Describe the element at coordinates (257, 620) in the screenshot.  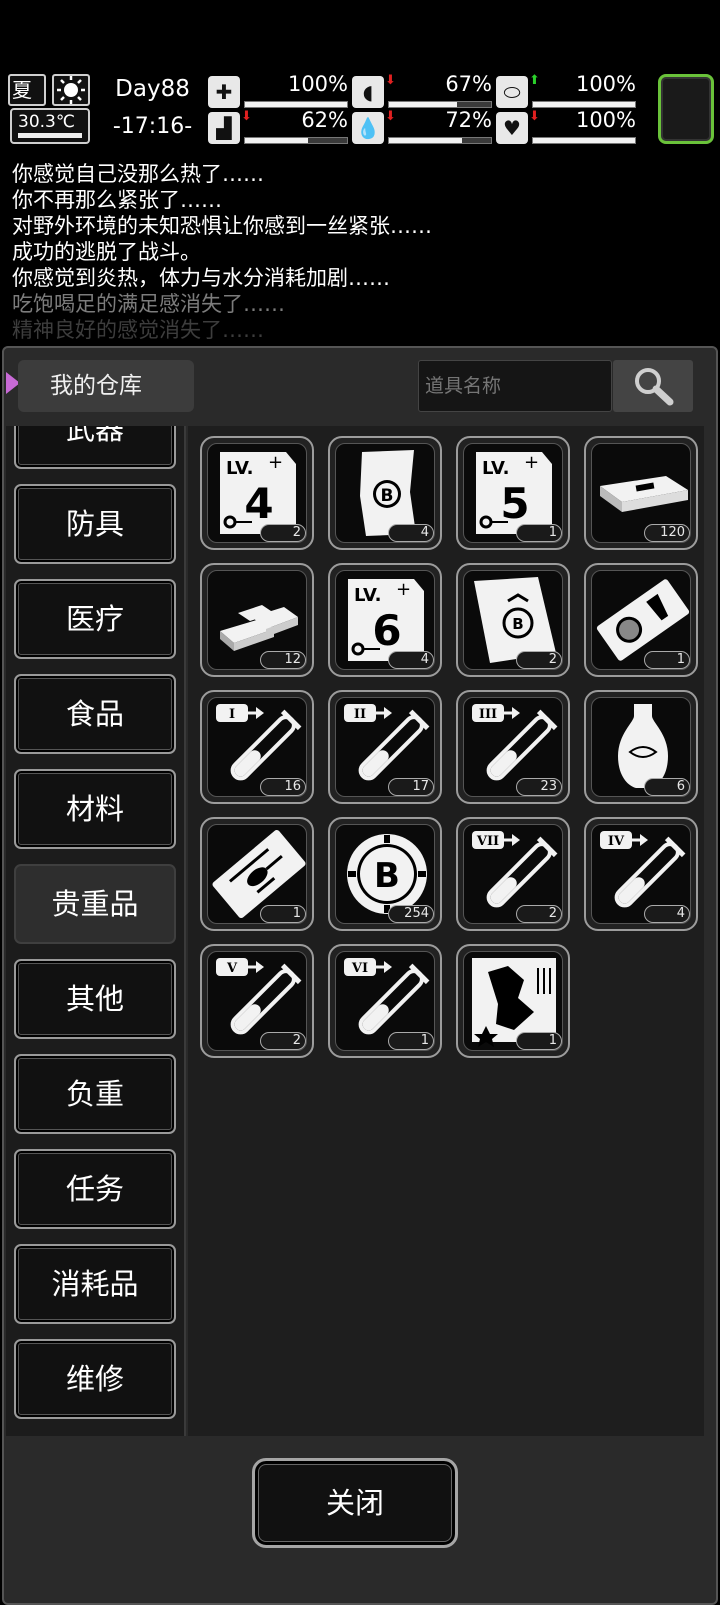
I see `inventory-item: 12` at that location.